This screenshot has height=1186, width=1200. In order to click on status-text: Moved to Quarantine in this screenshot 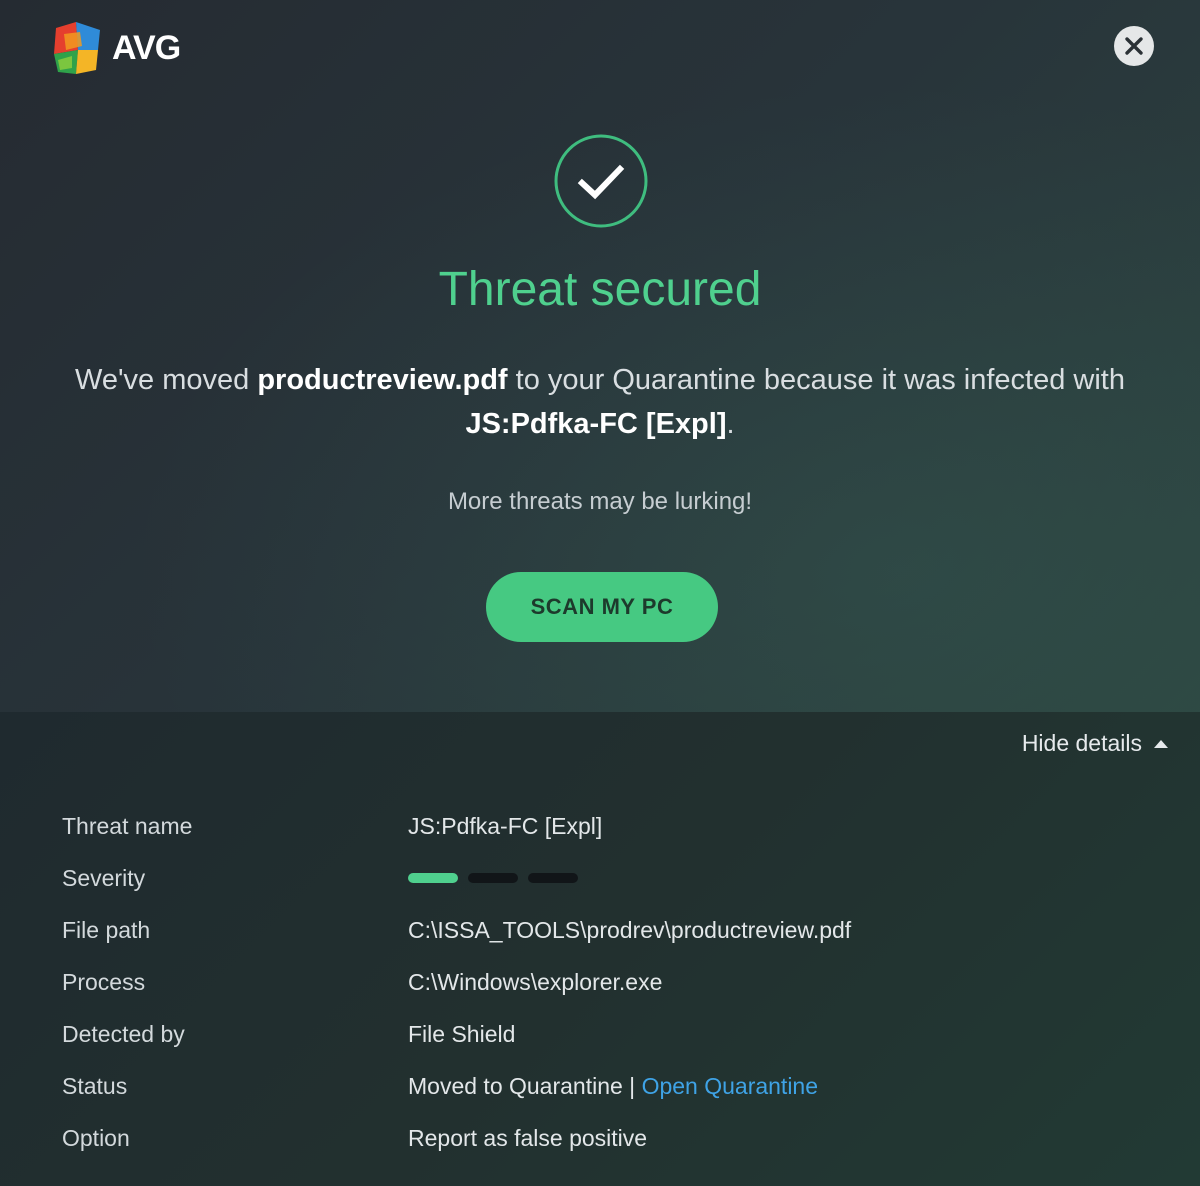, I will do `click(515, 1085)`.